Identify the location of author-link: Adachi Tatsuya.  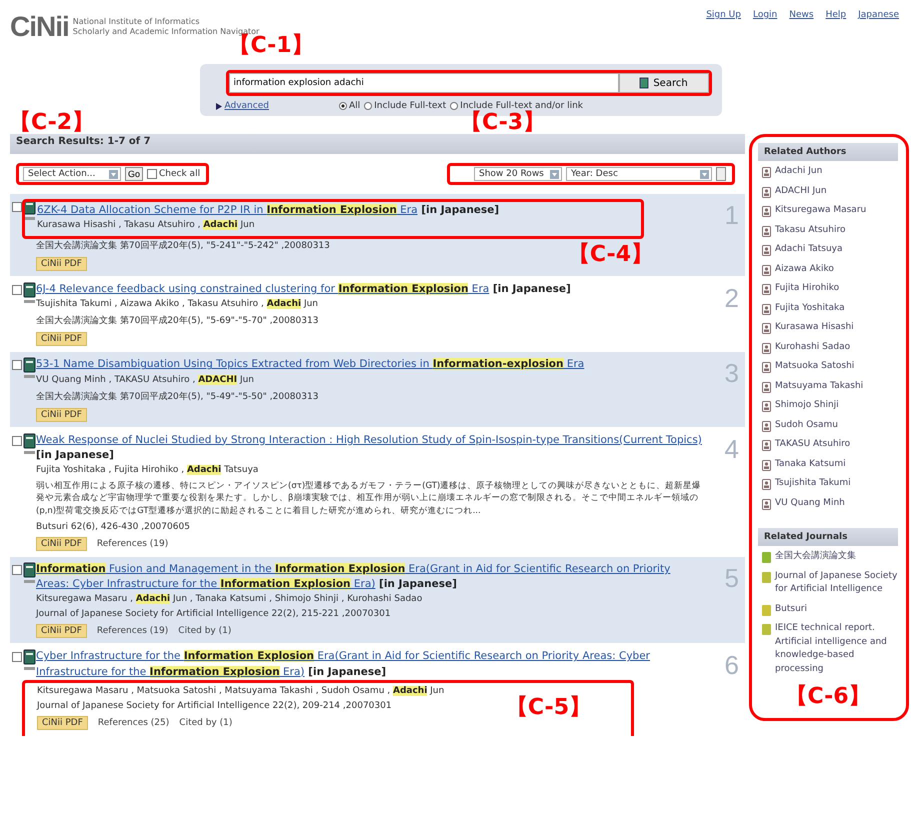
(809, 249).